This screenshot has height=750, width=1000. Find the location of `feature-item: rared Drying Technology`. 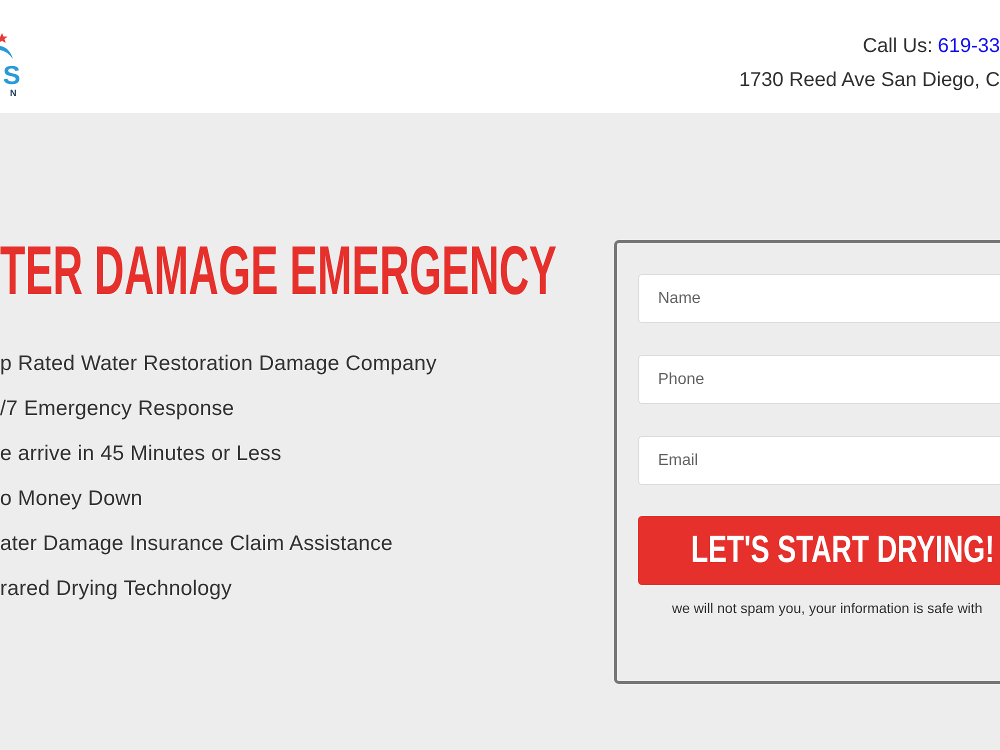

feature-item: rared Drying Technology is located at coordinates (116, 589).